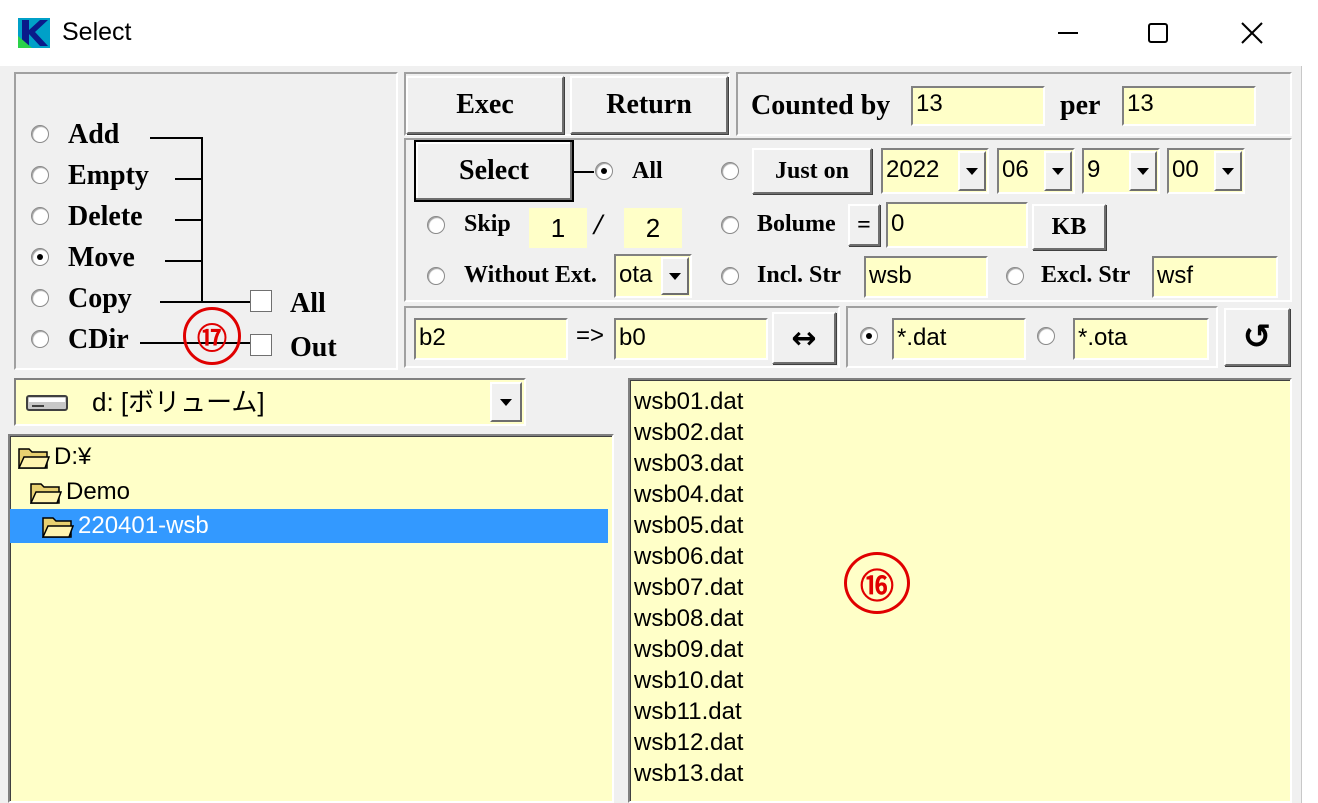 Image resolution: width=1318 pixels, height=803 pixels. I want to click on bolume-input: 0, so click(957, 225).